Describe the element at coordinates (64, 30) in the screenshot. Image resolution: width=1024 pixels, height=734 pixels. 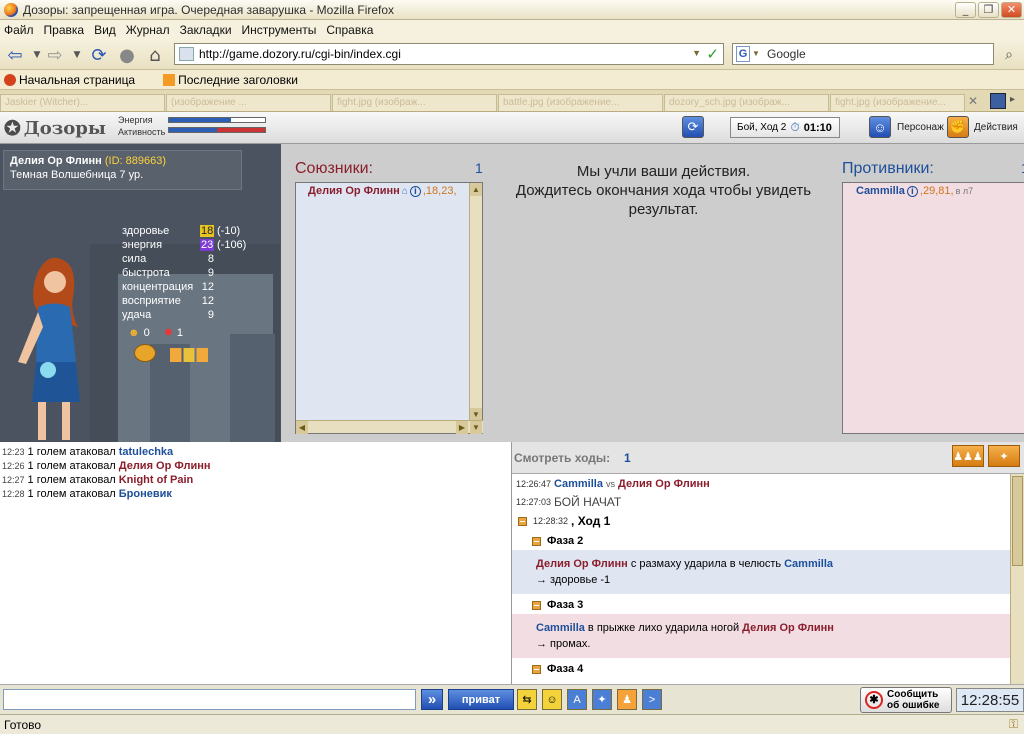
I see `menu-edit: Правка` at that location.